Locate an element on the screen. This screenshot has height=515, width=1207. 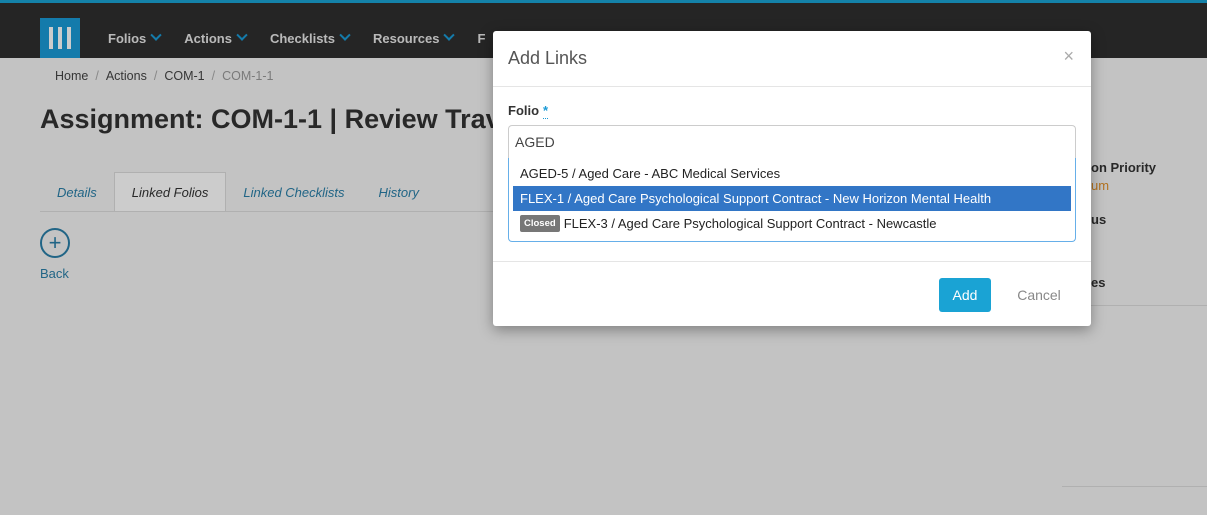
add-button: Add is located at coordinates (965, 295).